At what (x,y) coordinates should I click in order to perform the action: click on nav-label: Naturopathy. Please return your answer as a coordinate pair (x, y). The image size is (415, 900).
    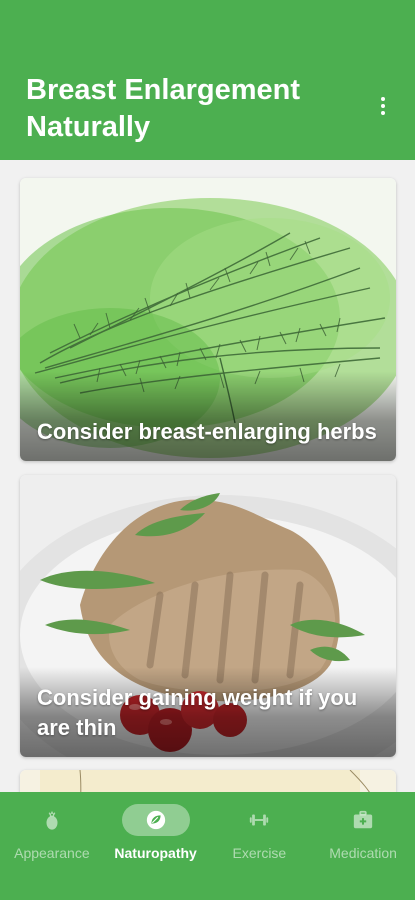
    Looking at the image, I should click on (155, 853).